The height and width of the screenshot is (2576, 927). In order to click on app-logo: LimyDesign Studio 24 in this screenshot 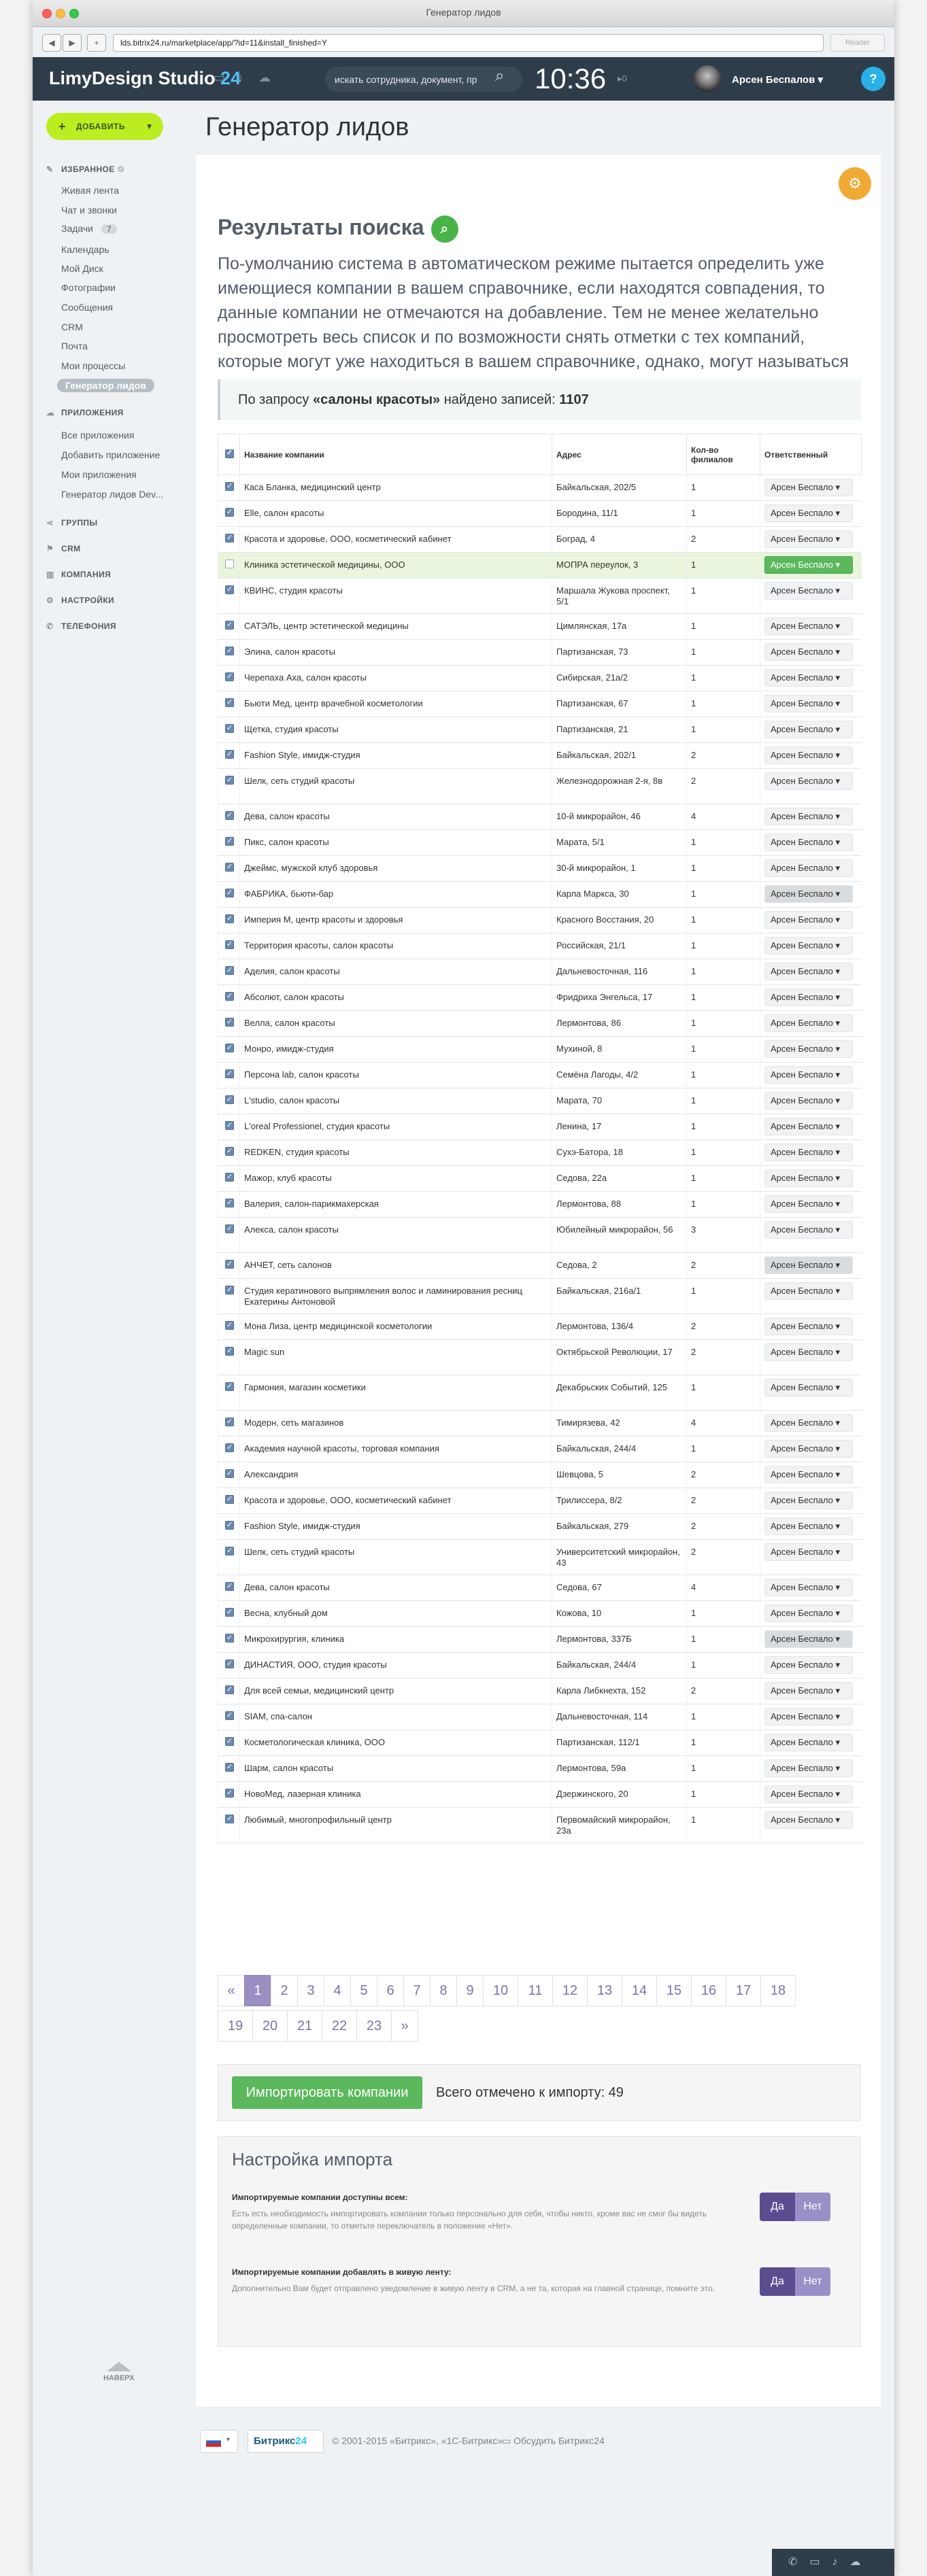, I will do `click(145, 78)`.